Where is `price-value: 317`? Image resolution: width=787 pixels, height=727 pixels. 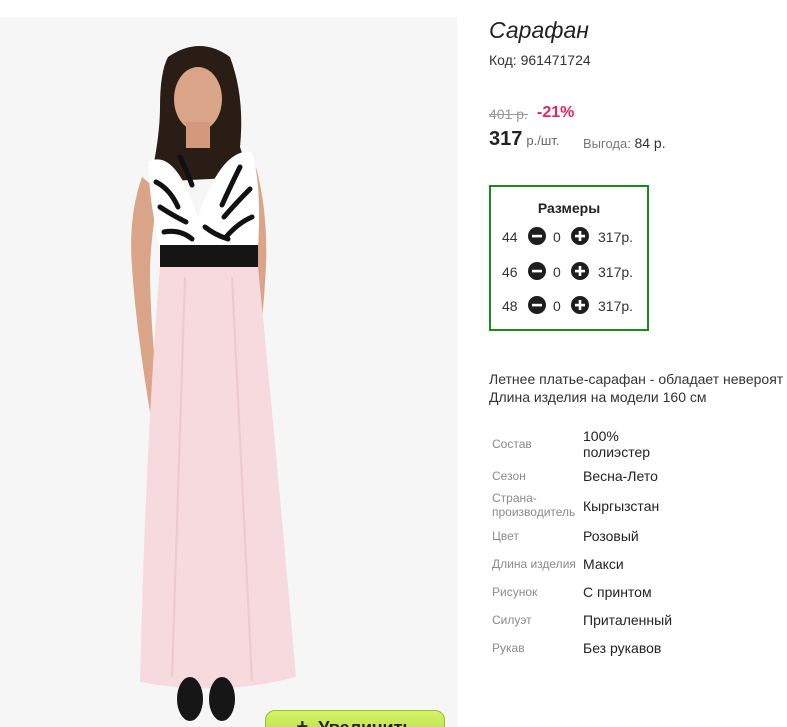
price-value: 317 is located at coordinates (506, 139).